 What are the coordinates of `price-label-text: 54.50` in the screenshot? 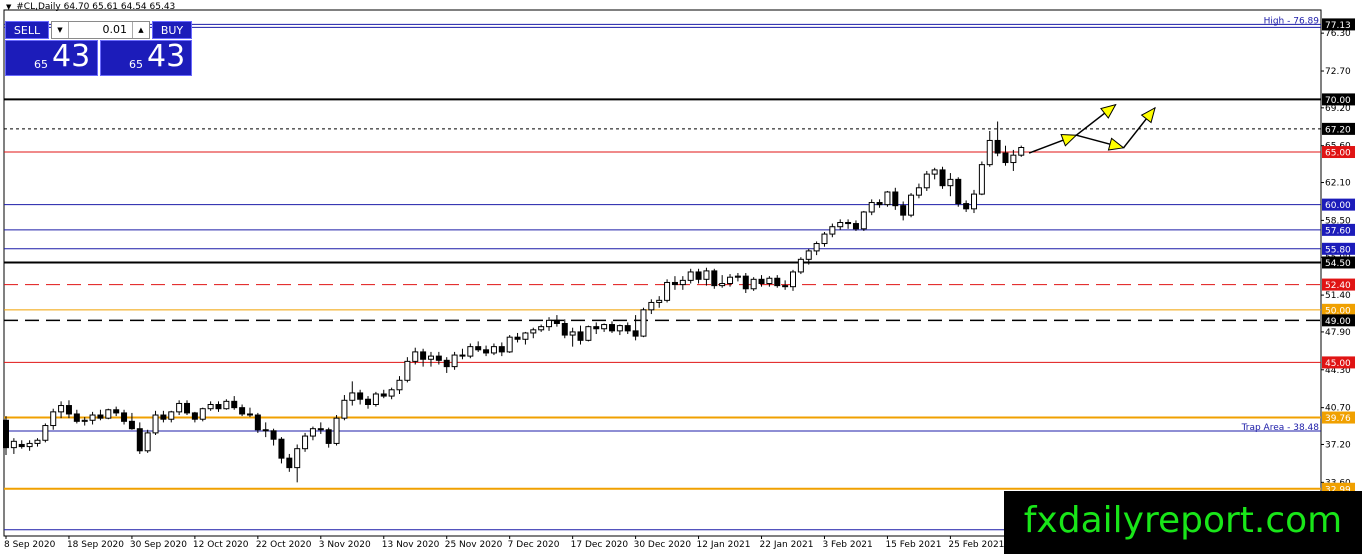 It's located at (1338, 264).